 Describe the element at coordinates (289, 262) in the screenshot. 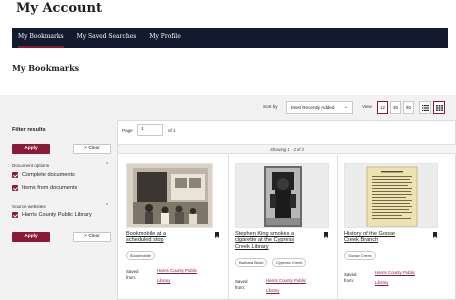

I see `tag: Cypress Creek` at that location.